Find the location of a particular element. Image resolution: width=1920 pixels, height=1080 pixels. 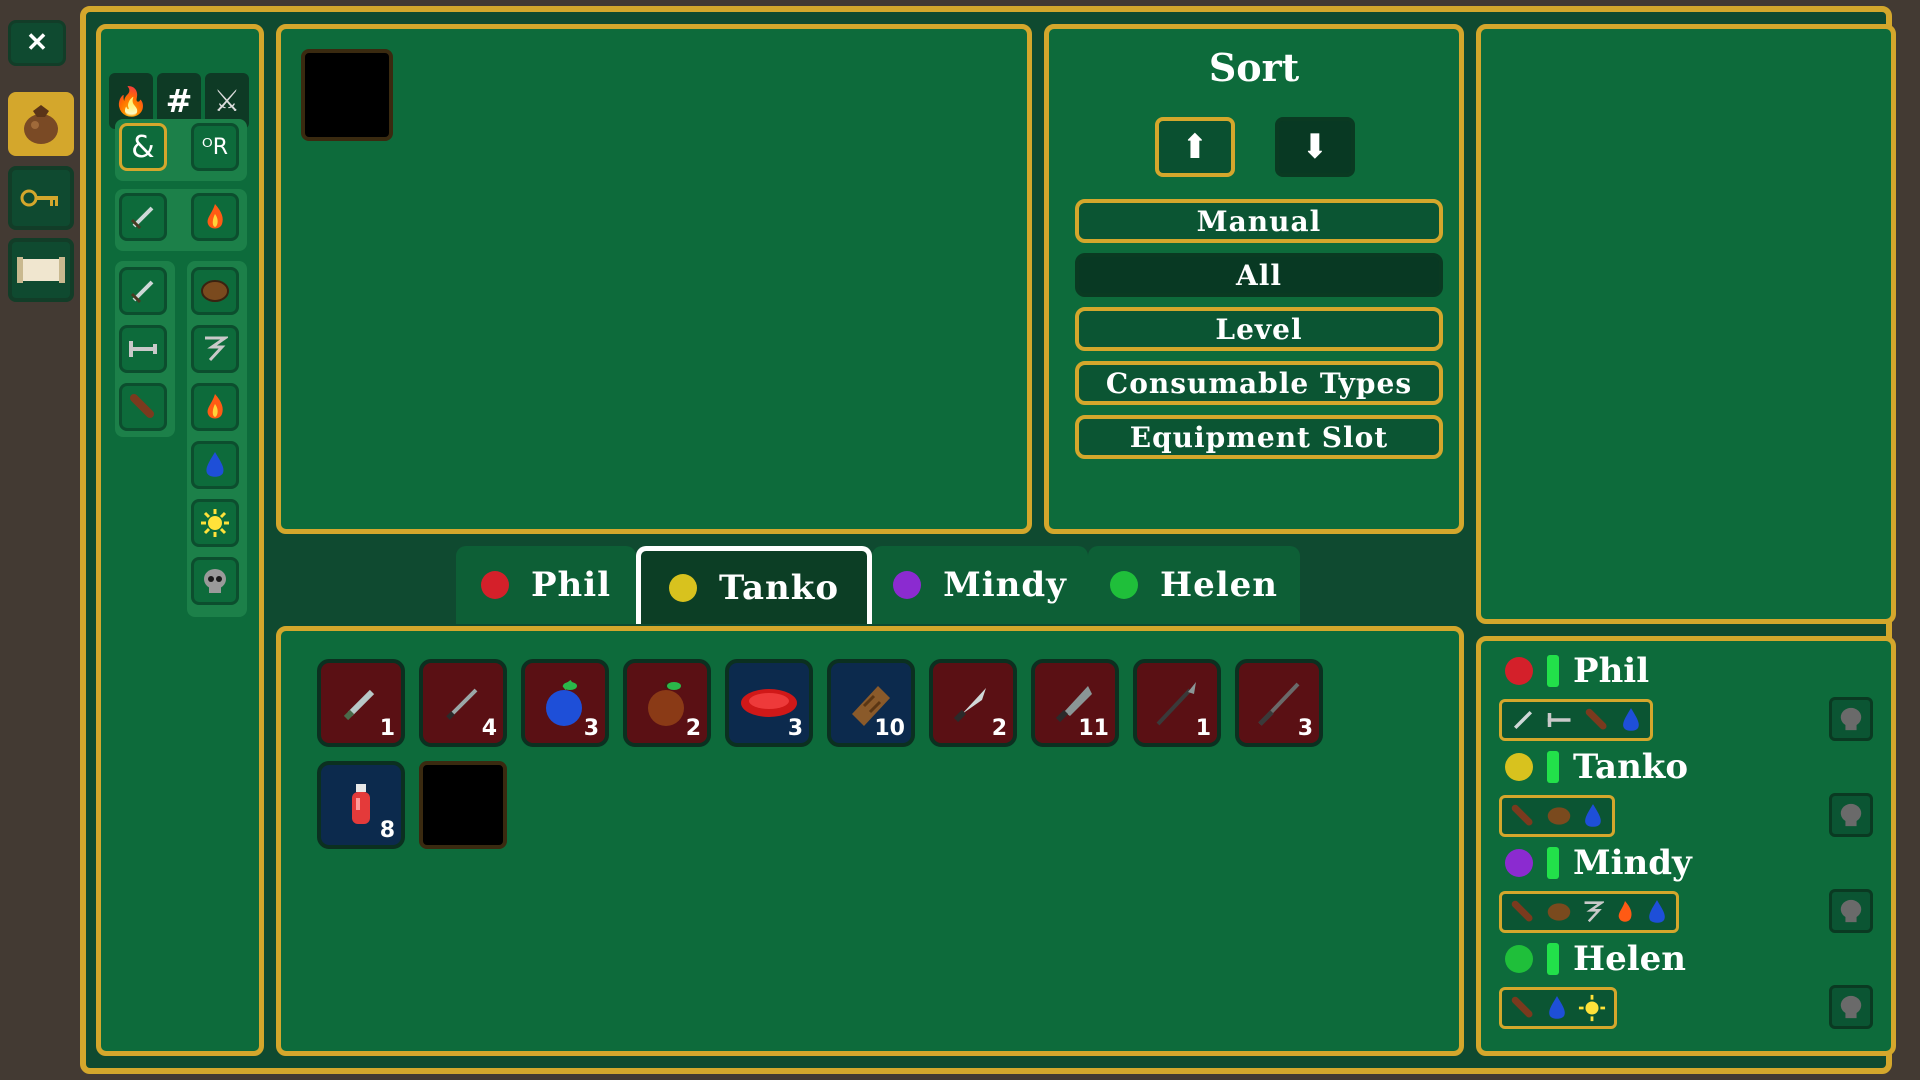

arrow-up-icon: ⬆ is located at coordinates (1195, 147).